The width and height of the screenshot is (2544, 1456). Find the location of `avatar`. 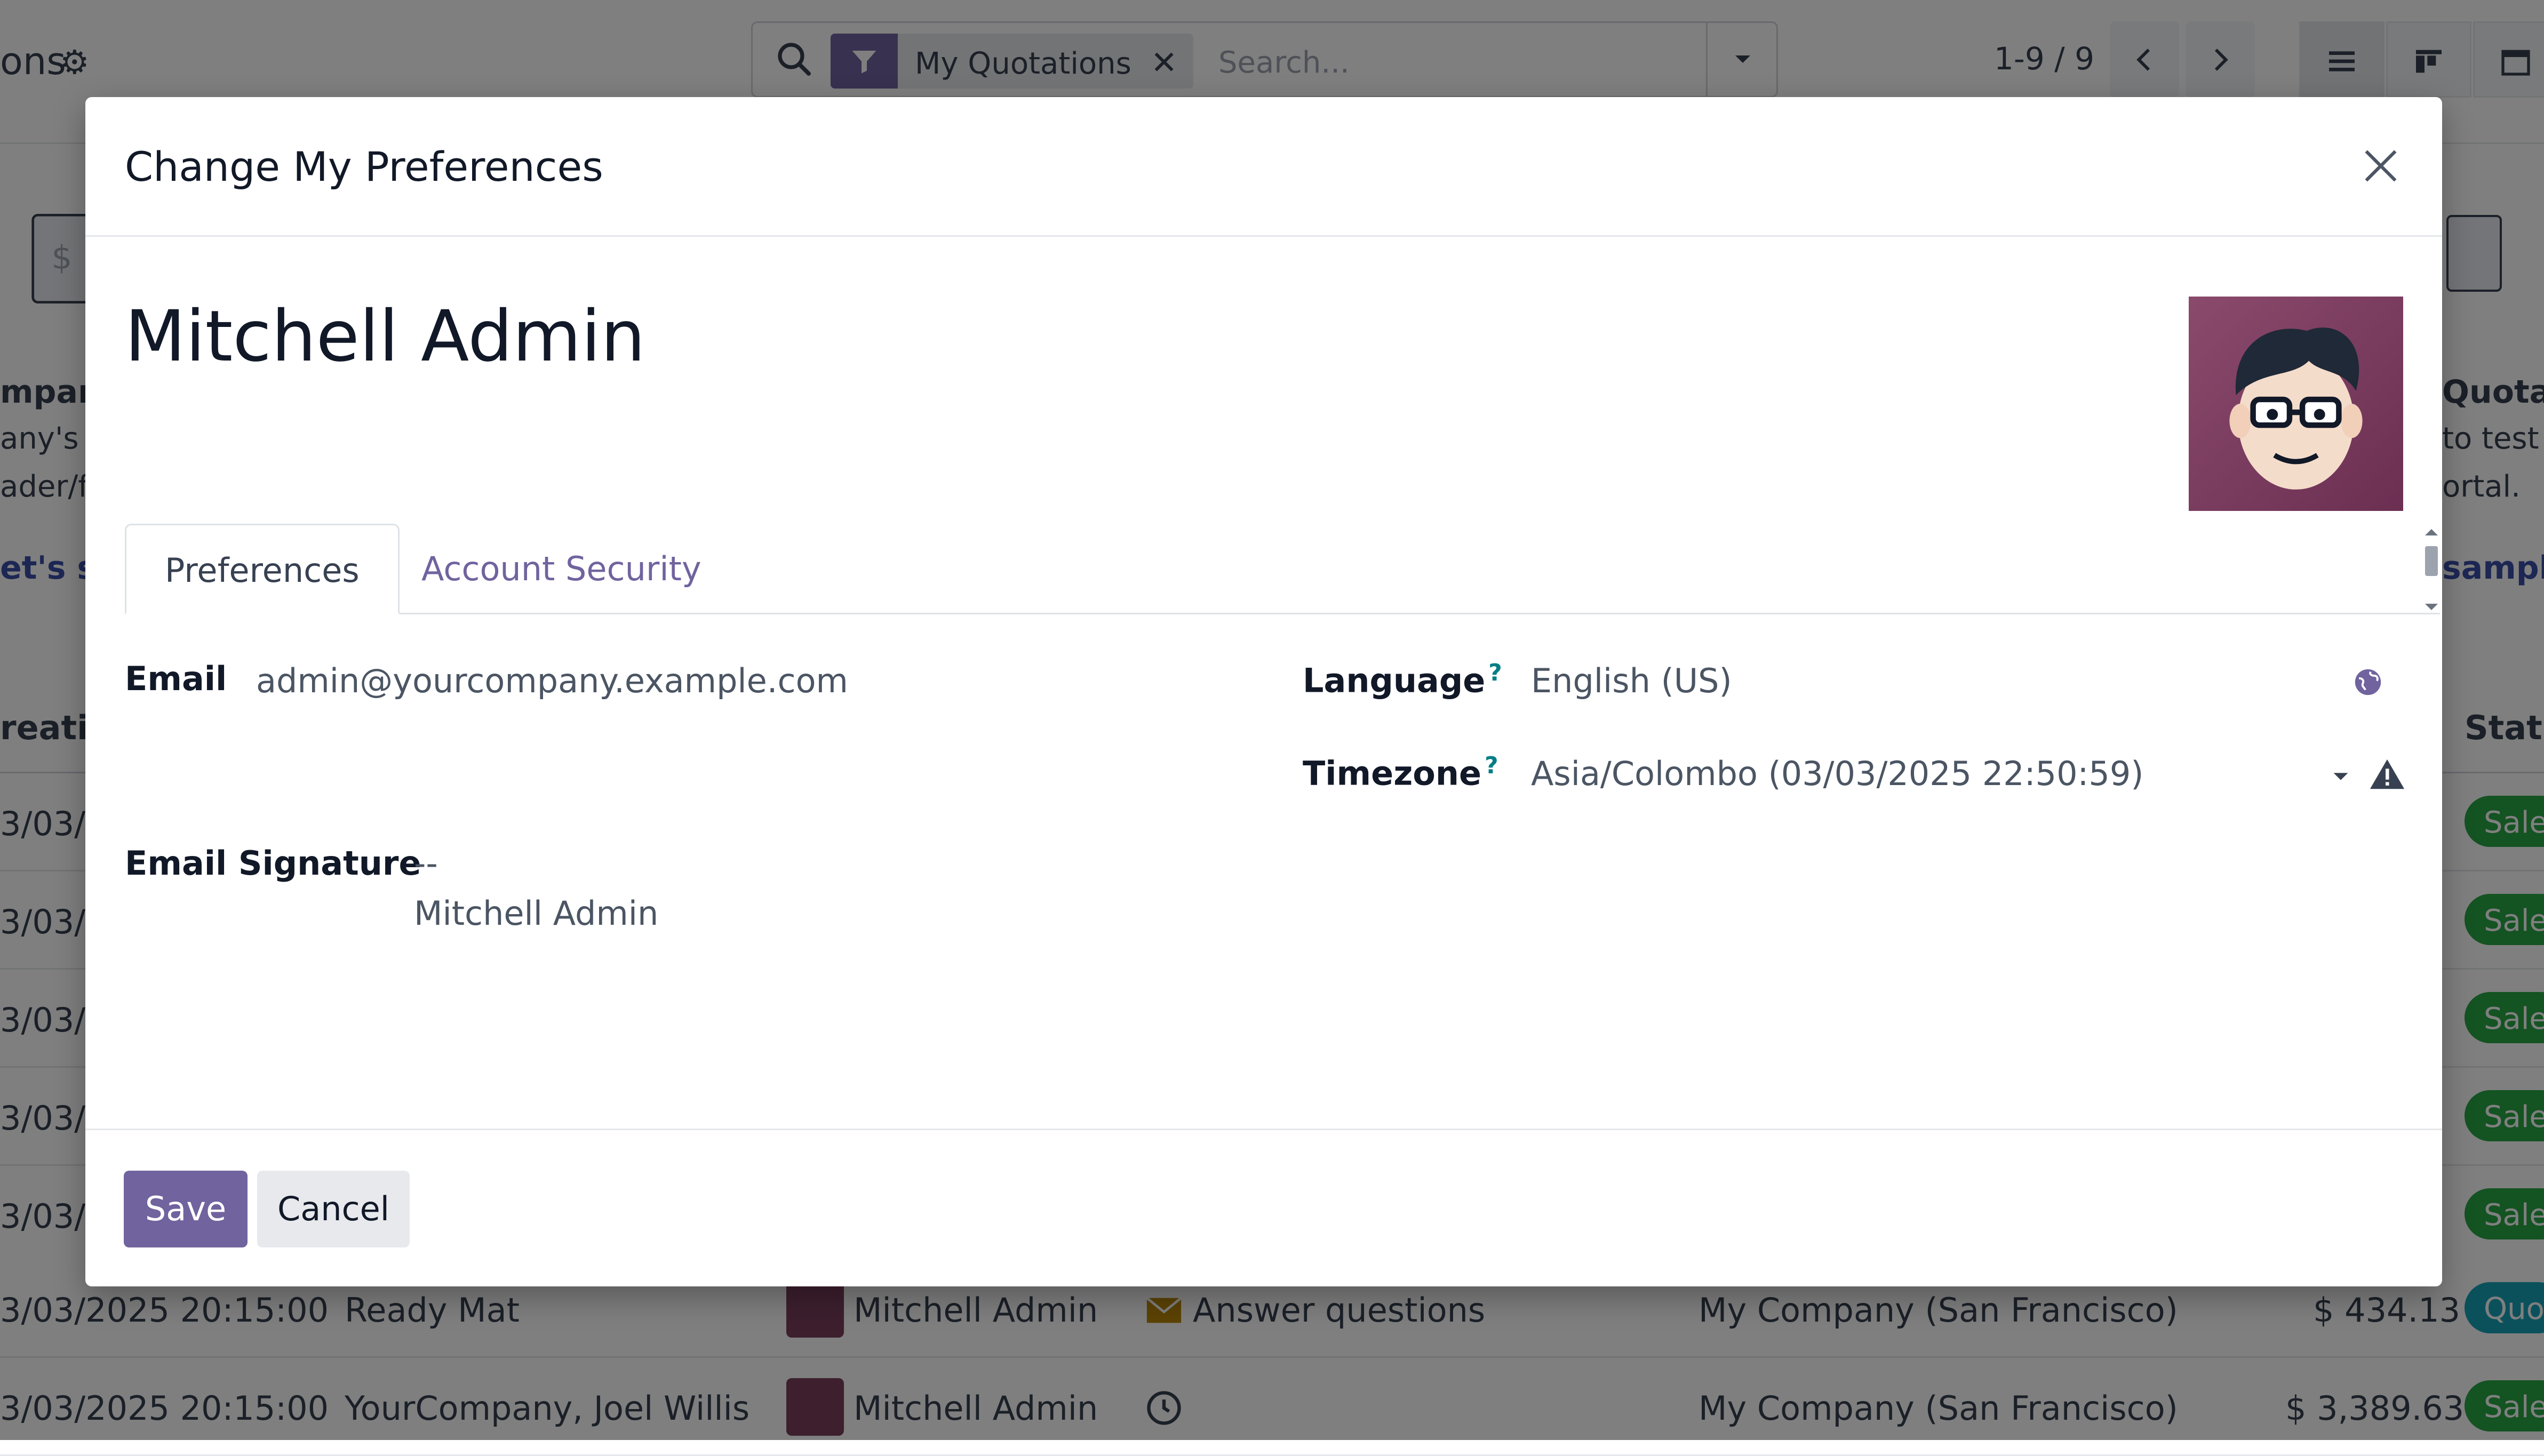

avatar is located at coordinates (2296, 404).